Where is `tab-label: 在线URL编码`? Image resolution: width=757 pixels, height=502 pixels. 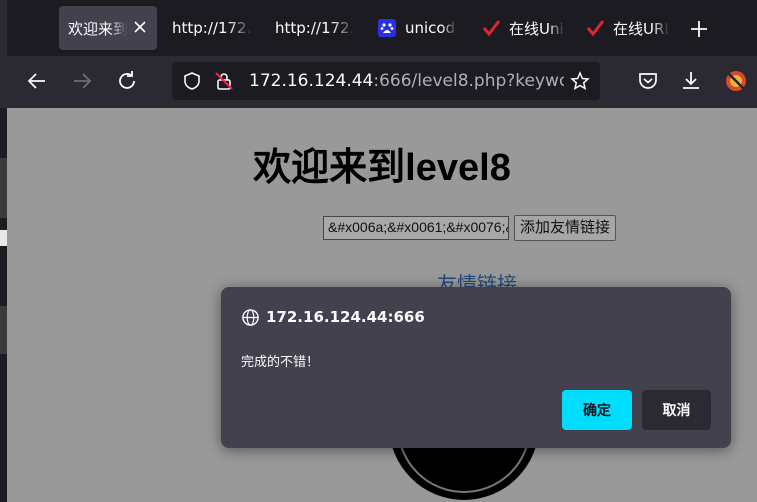
tab-label: 在线URL编码 is located at coordinates (641, 28).